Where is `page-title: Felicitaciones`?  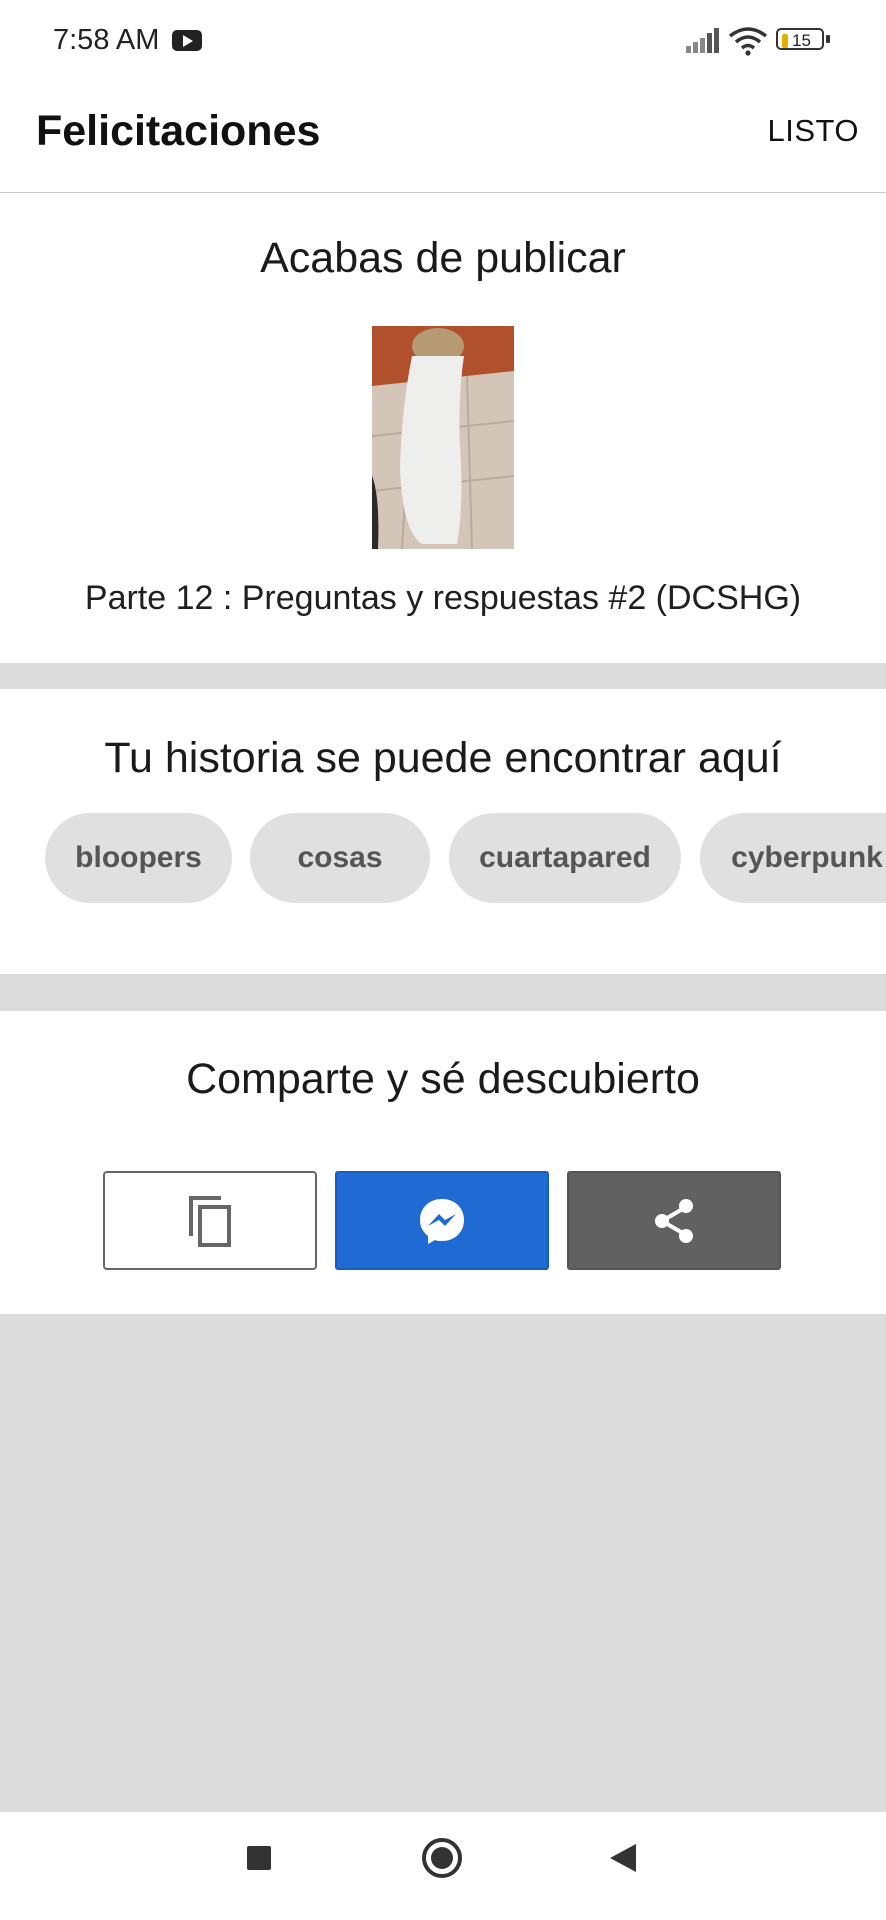 page-title: Felicitaciones is located at coordinates (178, 131).